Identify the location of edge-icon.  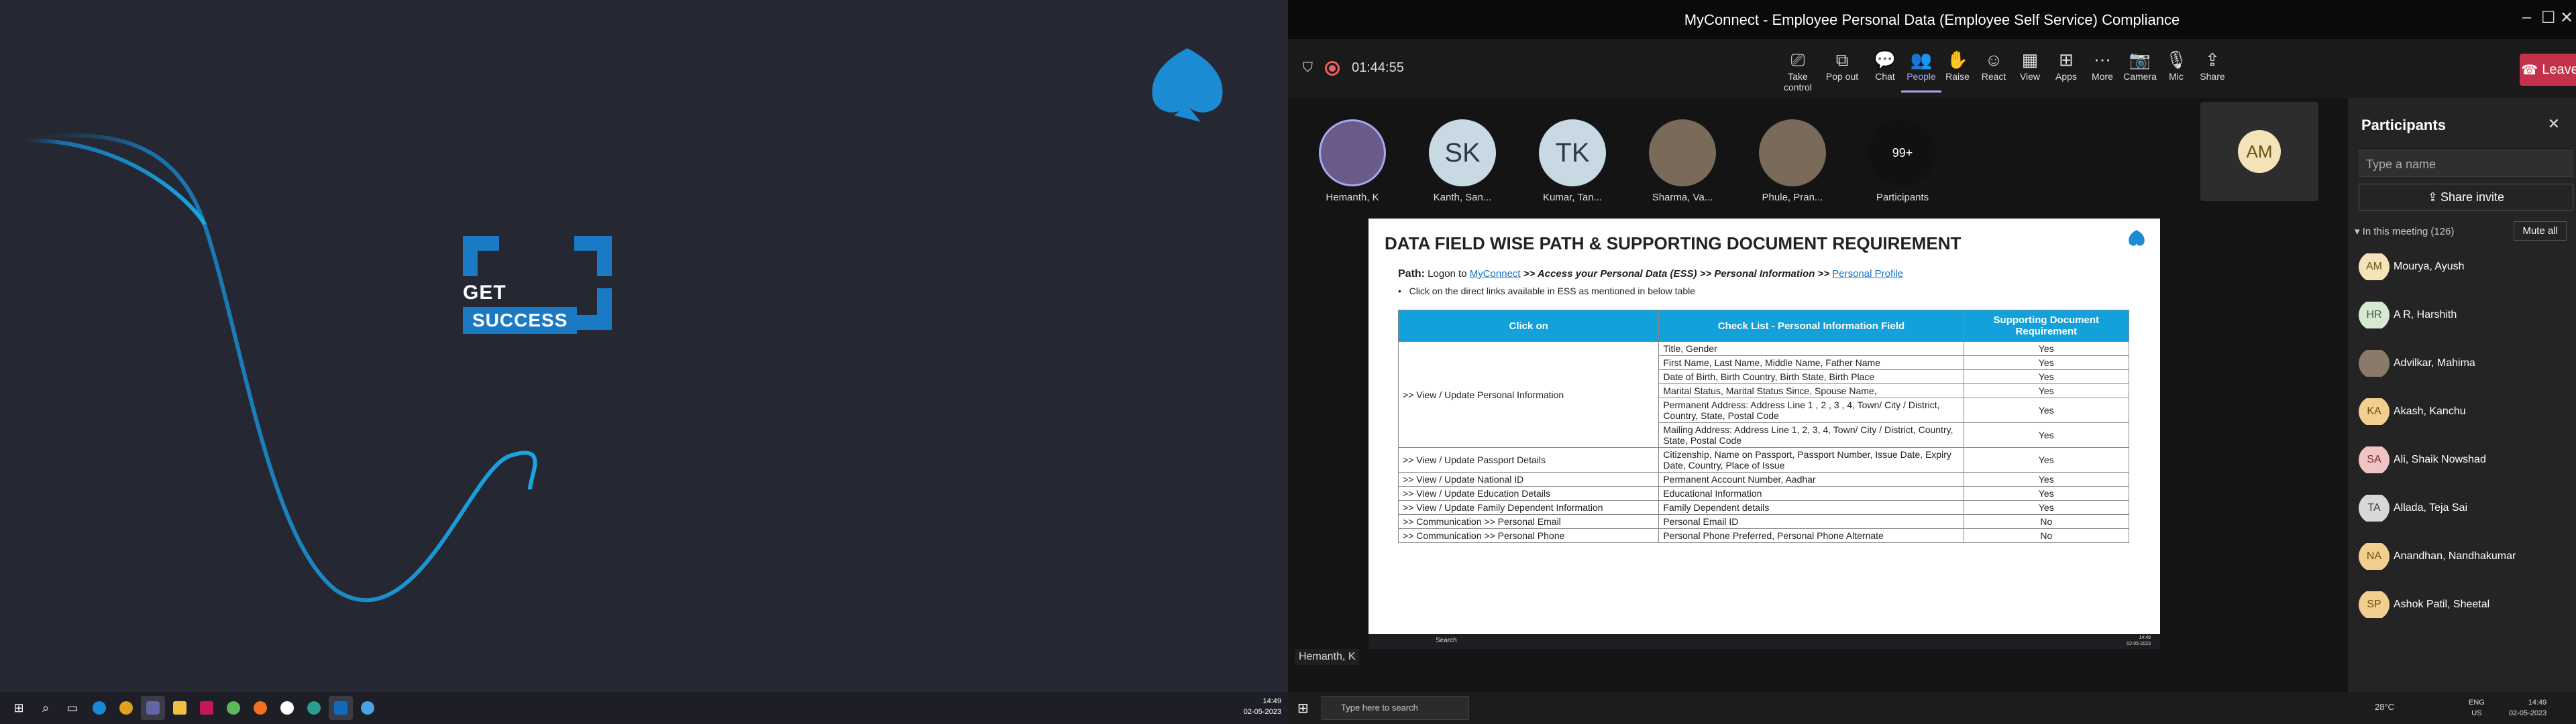
(99, 708).